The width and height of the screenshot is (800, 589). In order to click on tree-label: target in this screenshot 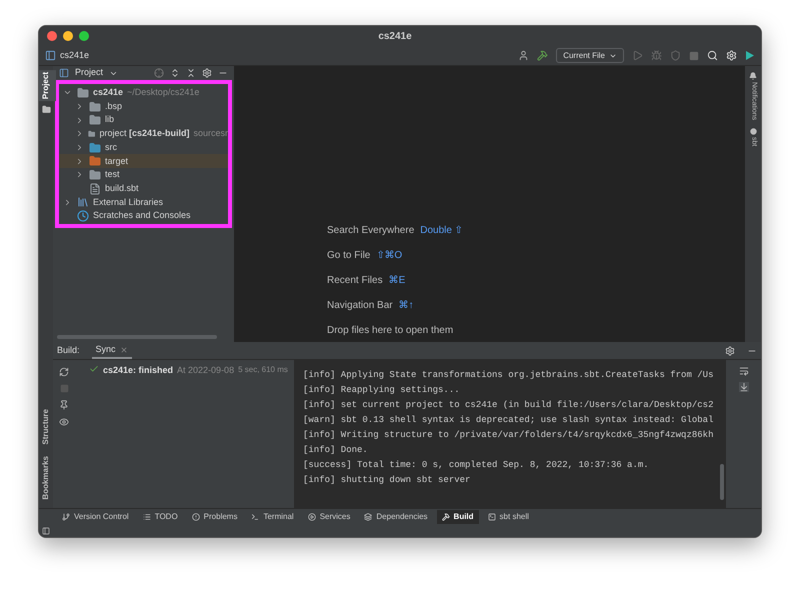, I will do `click(116, 161)`.